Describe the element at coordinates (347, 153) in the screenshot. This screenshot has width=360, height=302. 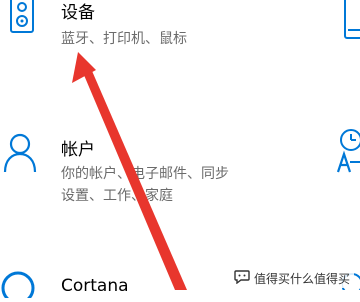
I see `time-language-icon` at that location.